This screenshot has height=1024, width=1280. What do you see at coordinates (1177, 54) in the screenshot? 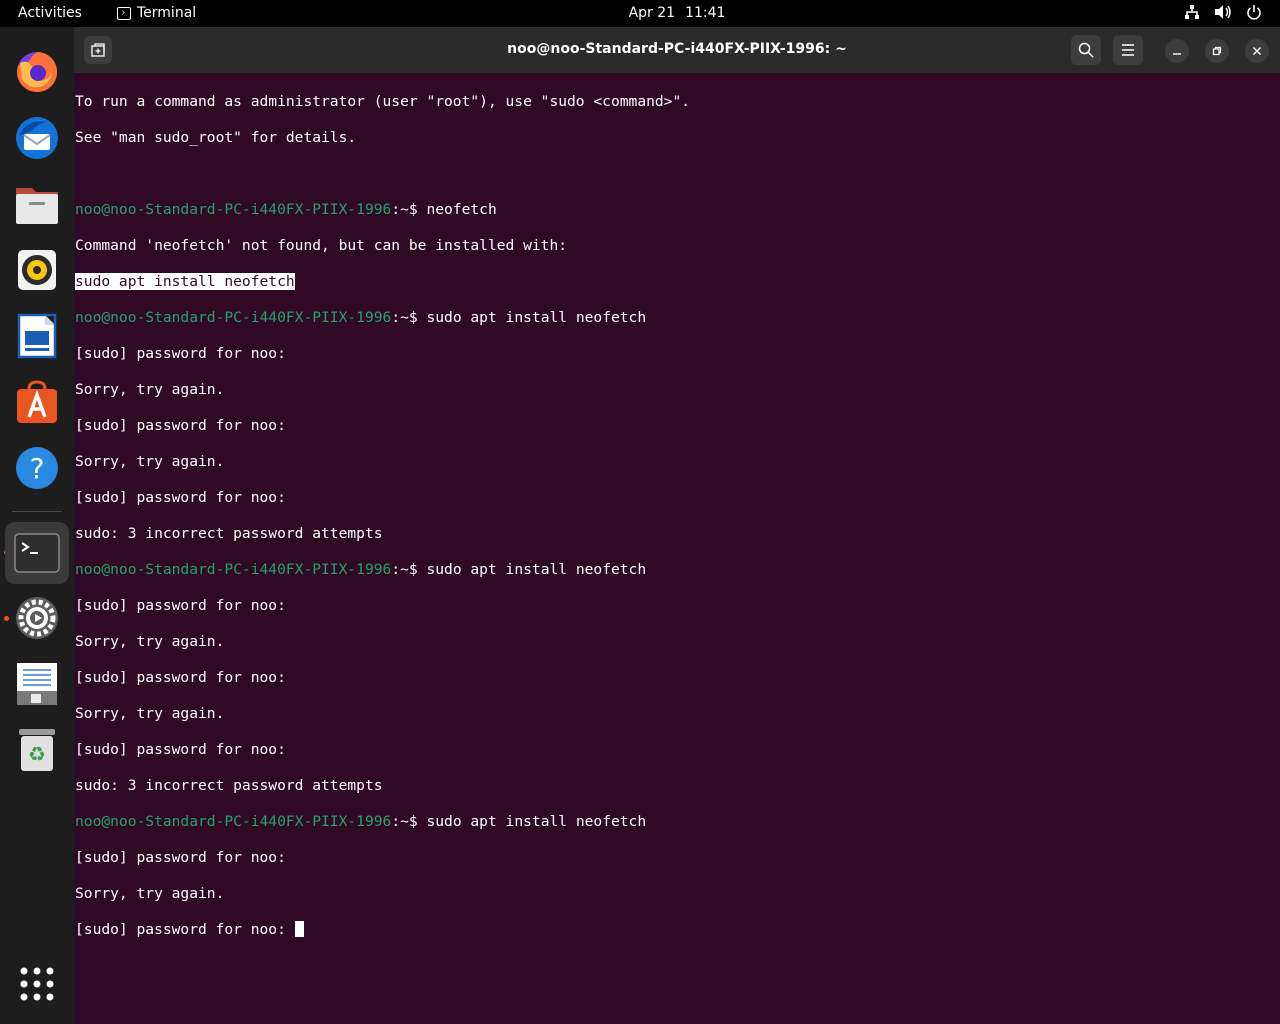
I see `minimize-icon` at bounding box center [1177, 54].